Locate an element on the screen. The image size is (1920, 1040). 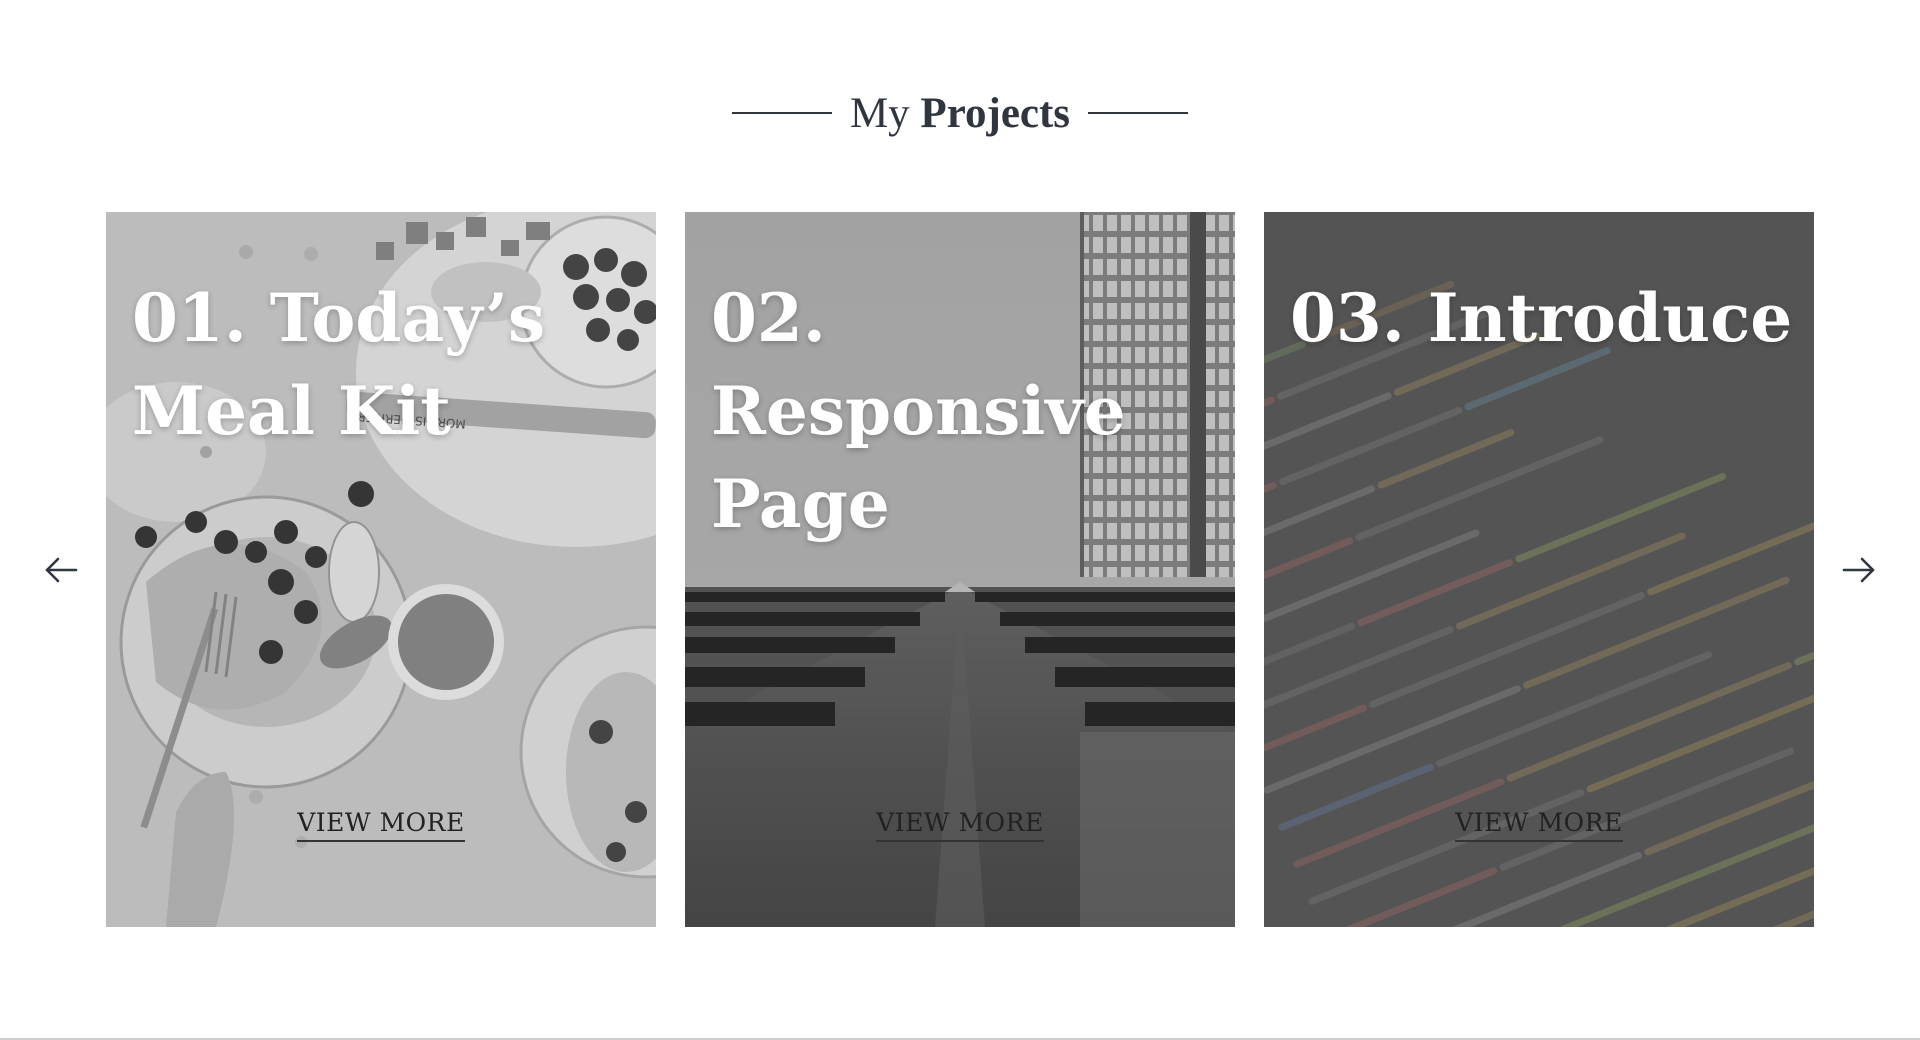
arrow-right-icon is located at coordinates (1858, 570).